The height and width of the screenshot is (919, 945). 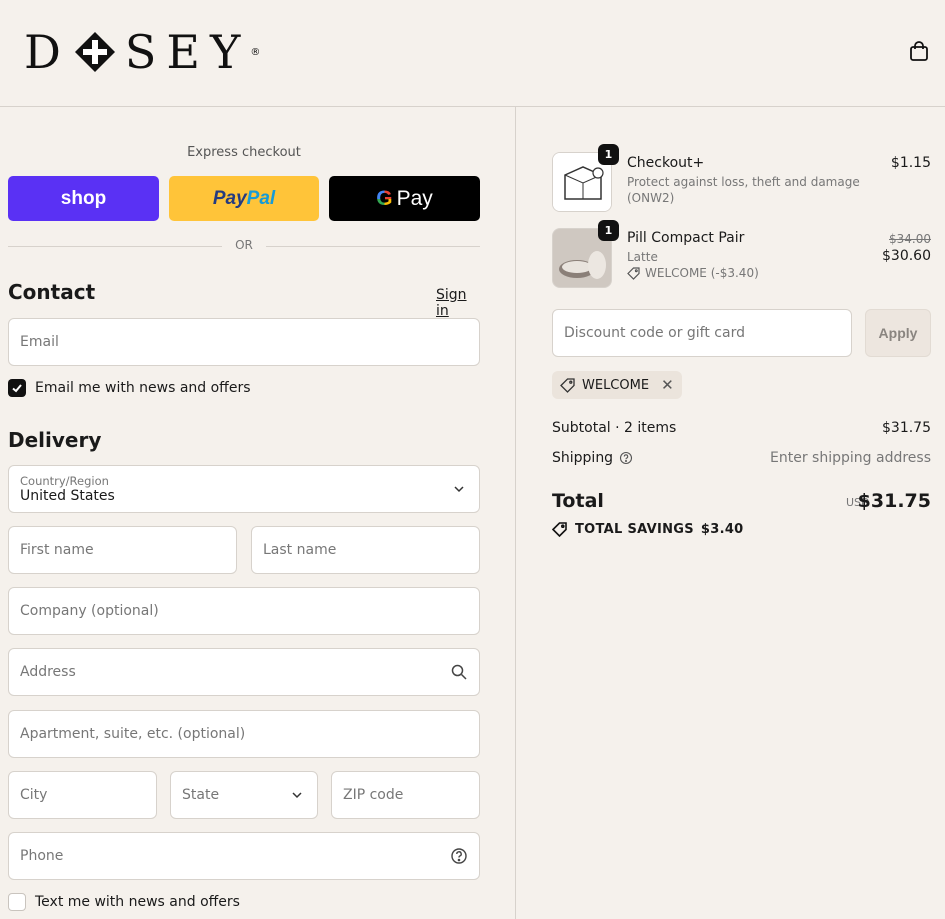 I want to click on paypal-label-a: Pay, so click(x=229, y=198).